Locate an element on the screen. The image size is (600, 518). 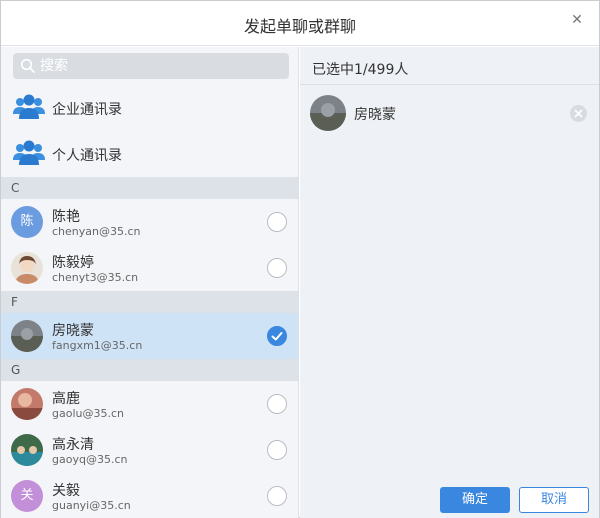
directory-label: 个人通讯录 is located at coordinates (87, 156).